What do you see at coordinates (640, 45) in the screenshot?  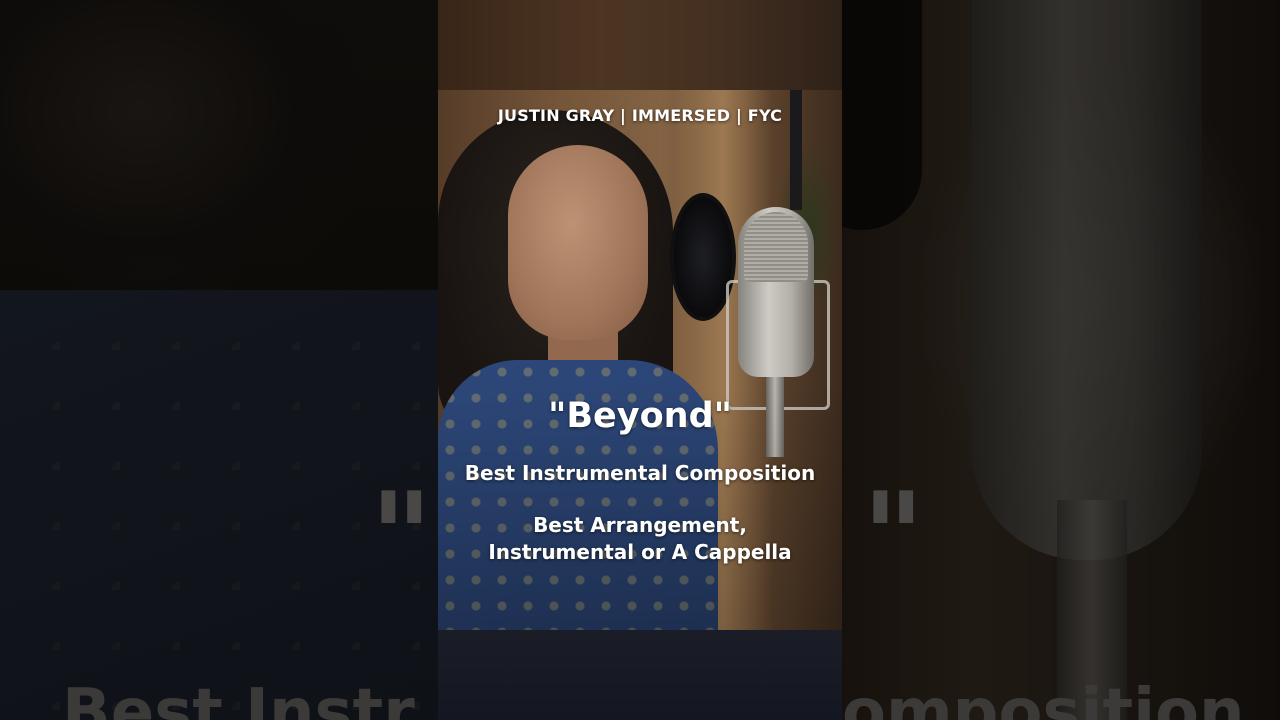 I see `video-top-blur` at bounding box center [640, 45].